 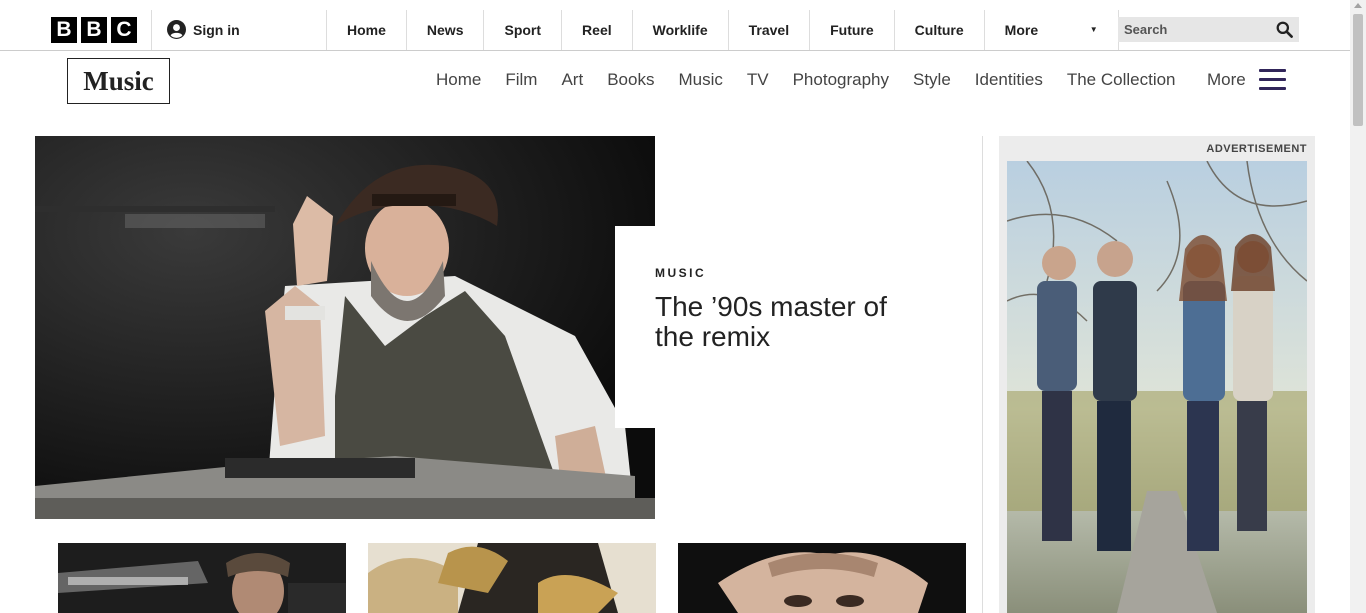 What do you see at coordinates (1009, 80) in the screenshot?
I see `section-nav-identities: Identities` at bounding box center [1009, 80].